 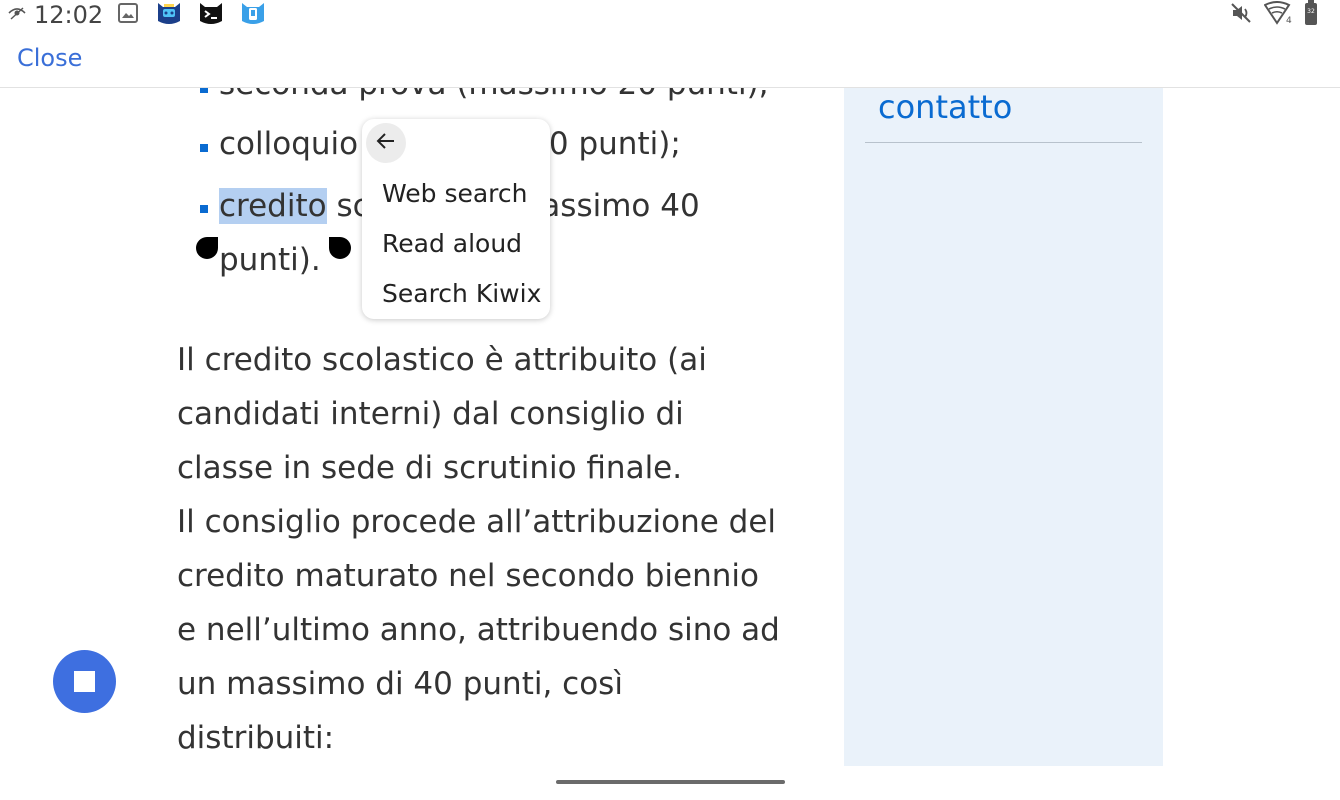 I want to click on contact-link: contatto, so click(x=945, y=107).